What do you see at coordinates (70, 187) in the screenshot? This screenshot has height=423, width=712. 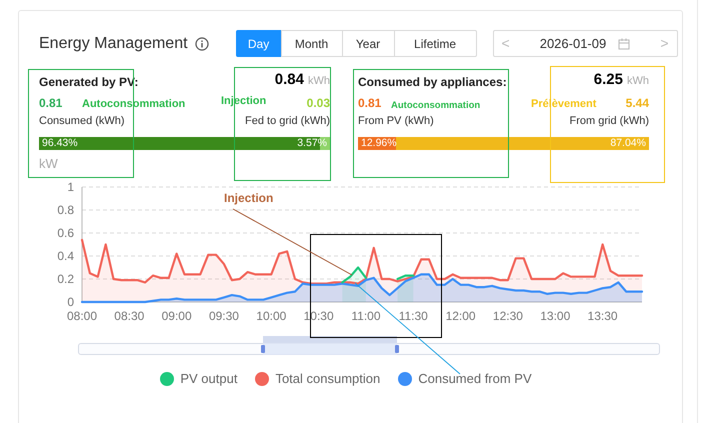 I see `axis-label: 1` at bounding box center [70, 187].